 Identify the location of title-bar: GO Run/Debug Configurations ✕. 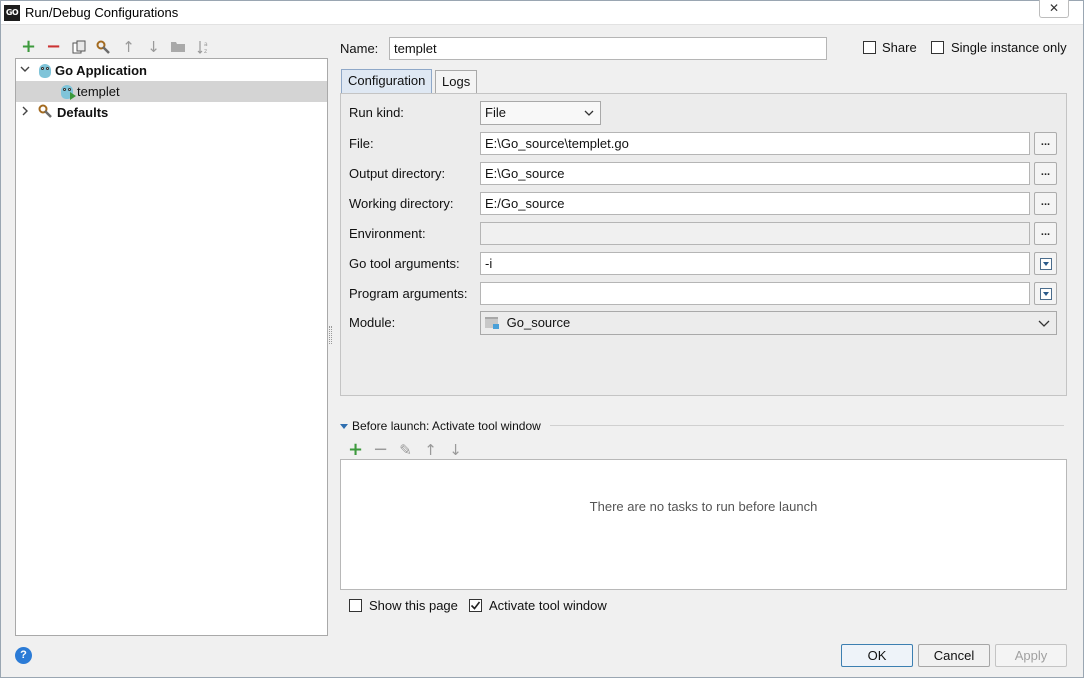
(542, 12).